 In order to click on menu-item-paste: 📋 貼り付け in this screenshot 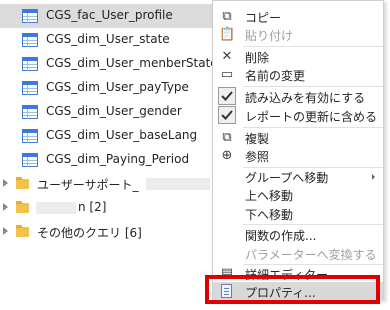, I will do `click(298, 34)`.